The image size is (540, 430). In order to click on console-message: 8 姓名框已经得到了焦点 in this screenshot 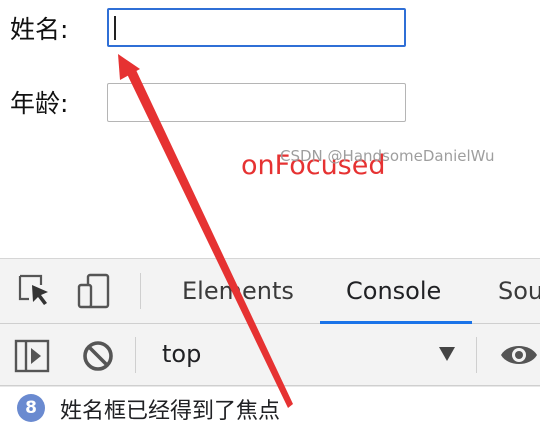, I will do `click(270, 408)`.